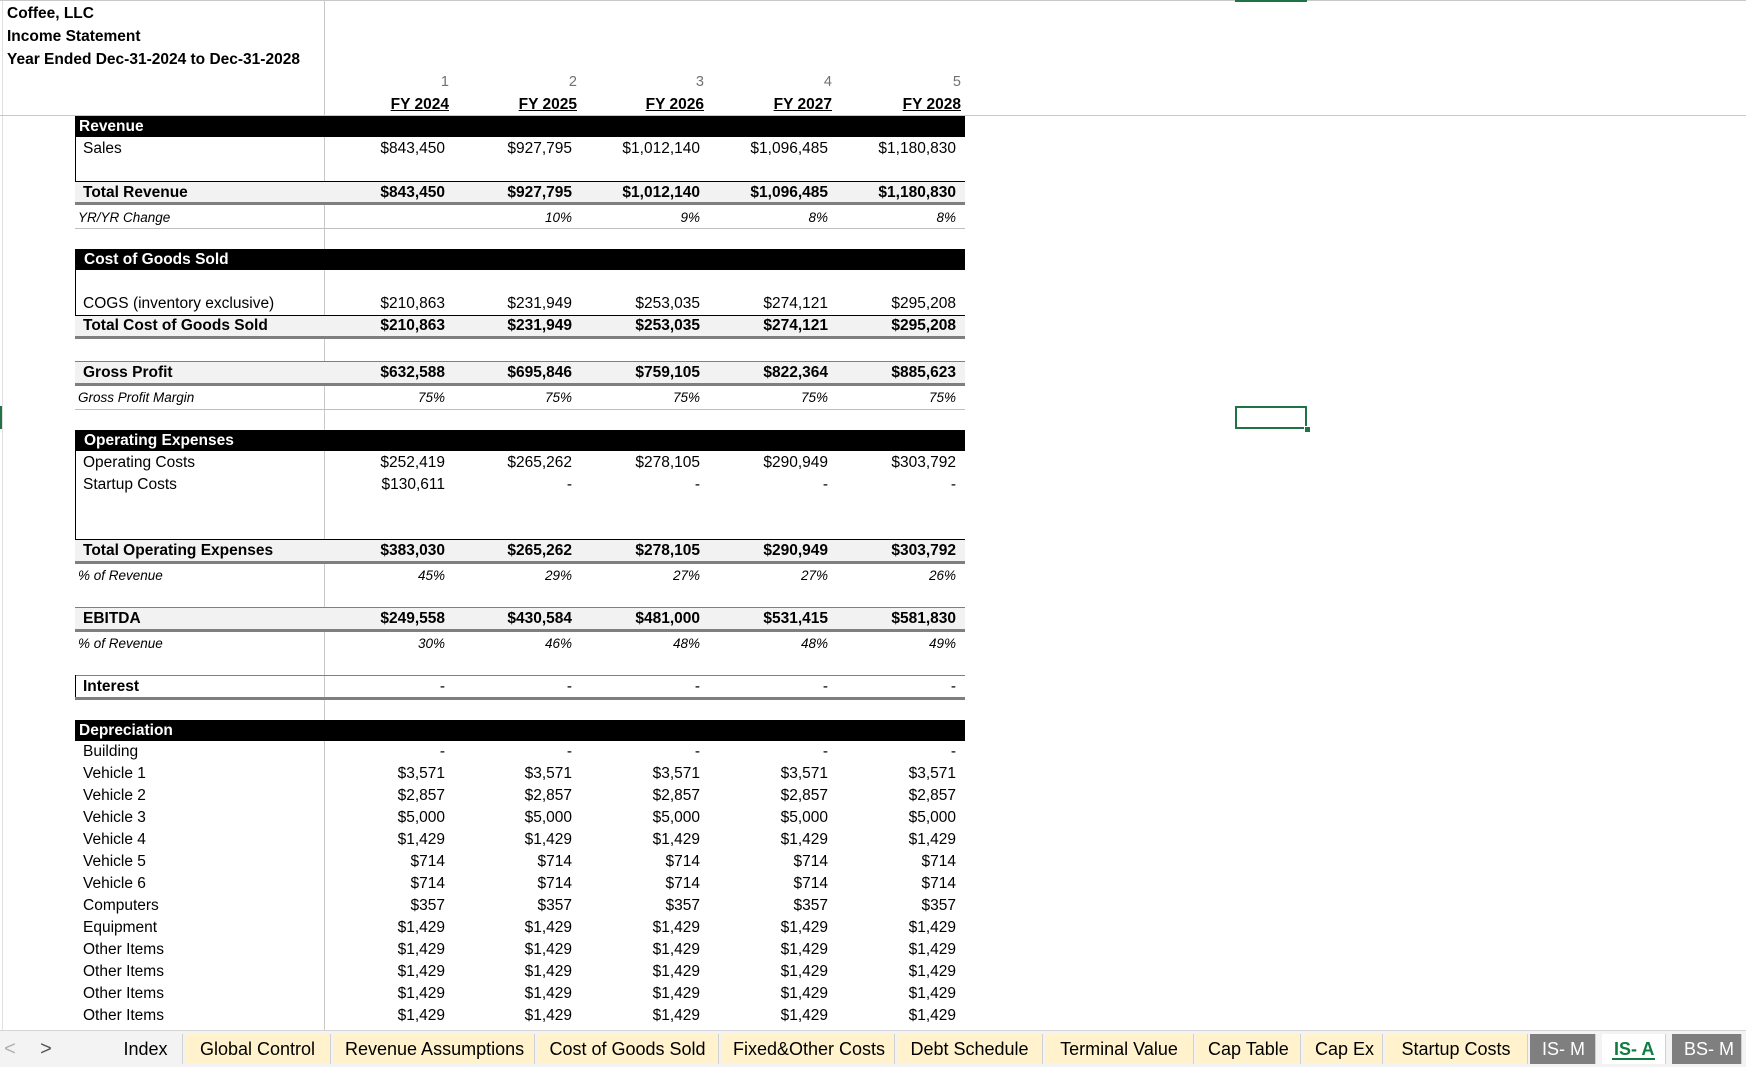  I want to click on gross-profit-value: $695,846, so click(539, 372).